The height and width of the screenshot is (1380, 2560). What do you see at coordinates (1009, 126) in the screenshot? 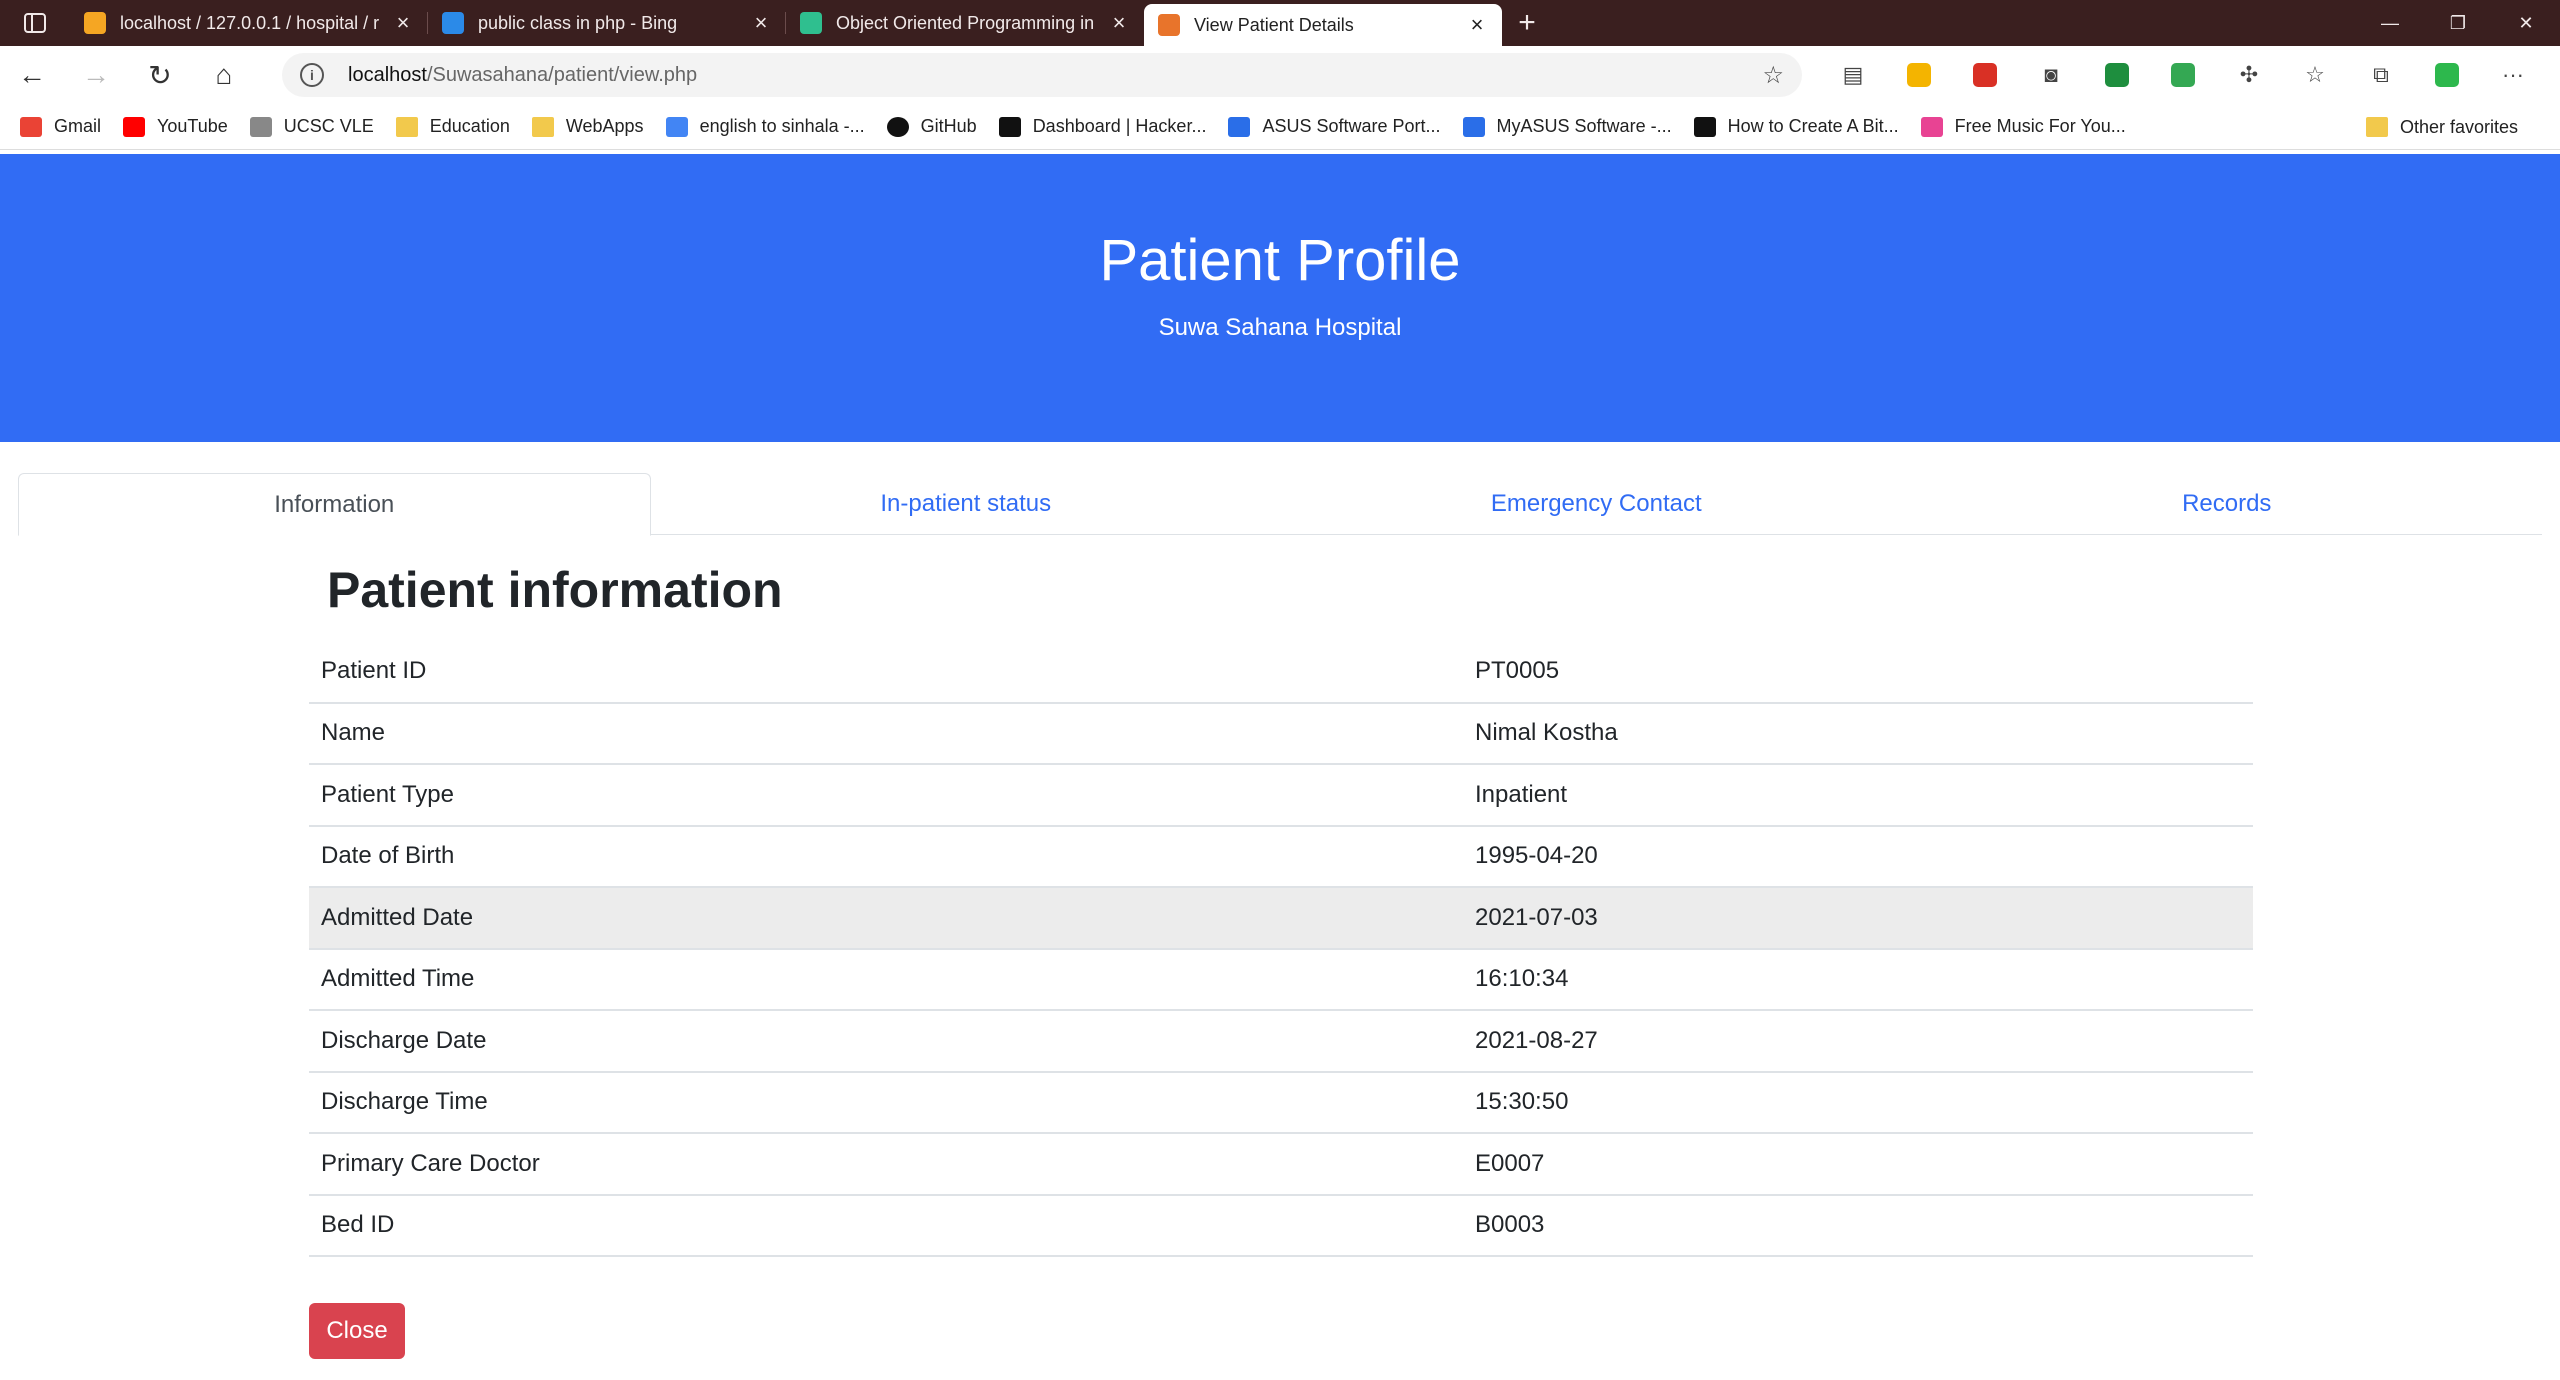
I see `hackerrank-icon` at bounding box center [1009, 126].